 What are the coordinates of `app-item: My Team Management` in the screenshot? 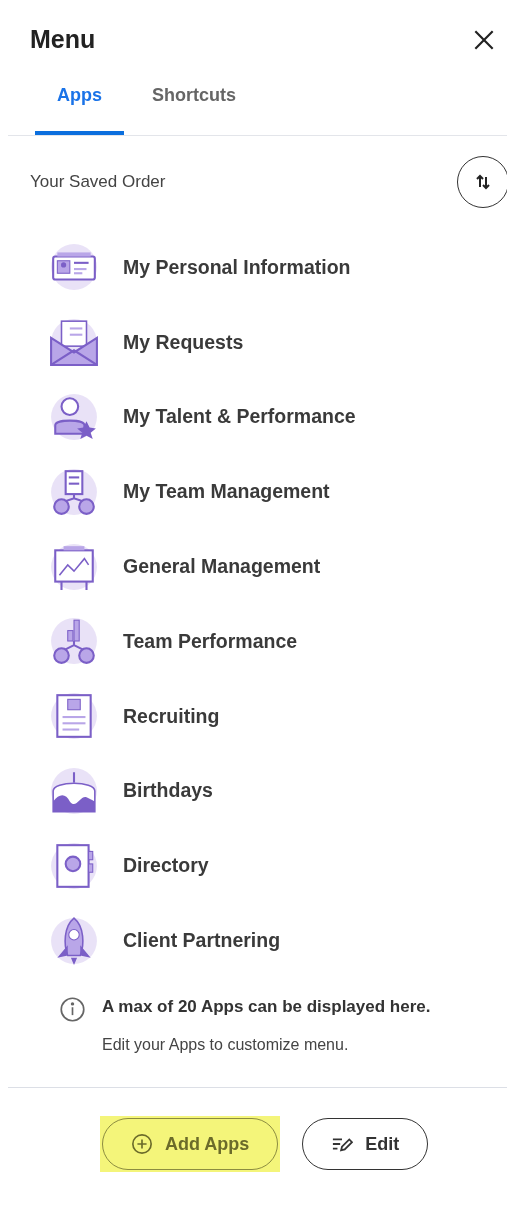 It's located at (278, 492).